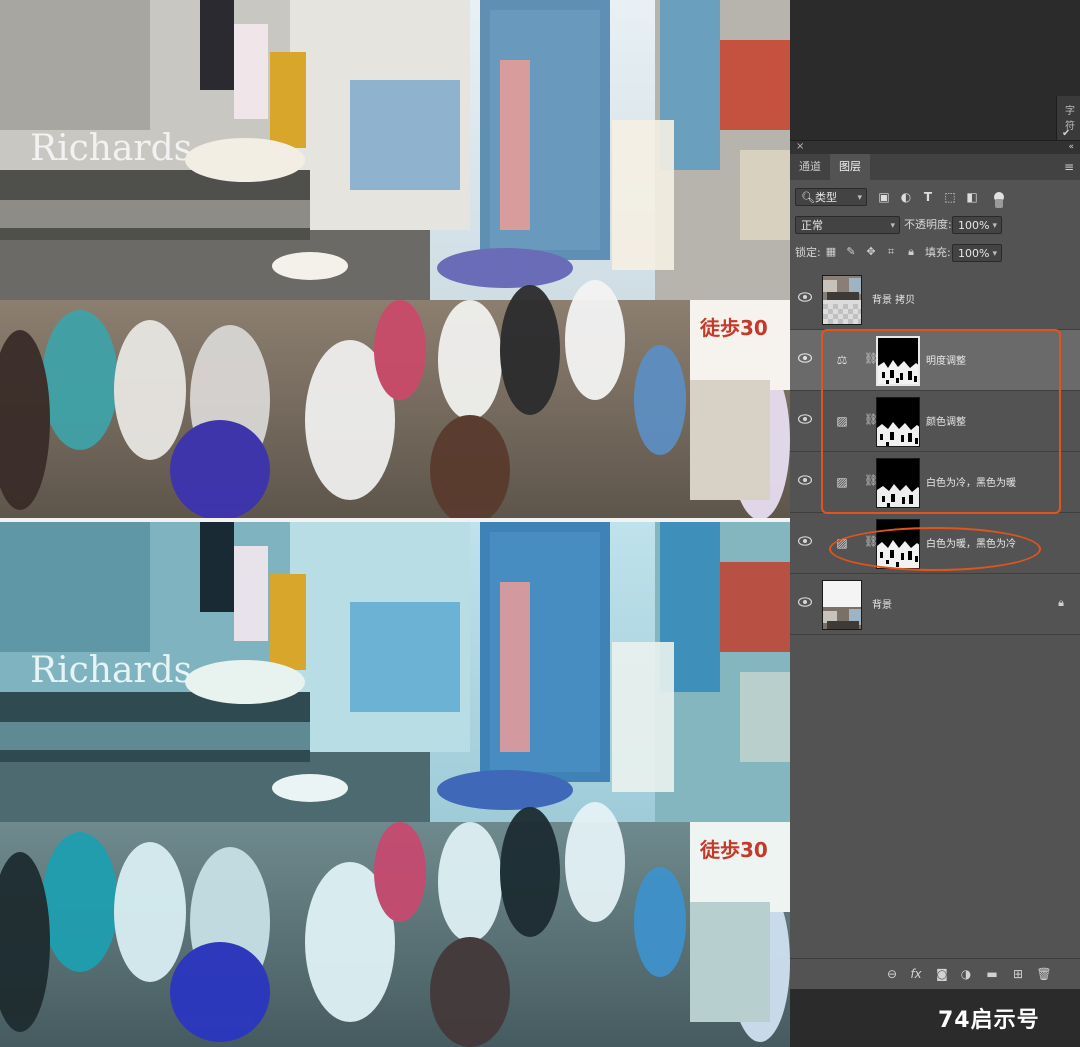 This screenshot has width=1080, height=1047. I want to click on adjustment-icon: ◑, so click(966, 974).